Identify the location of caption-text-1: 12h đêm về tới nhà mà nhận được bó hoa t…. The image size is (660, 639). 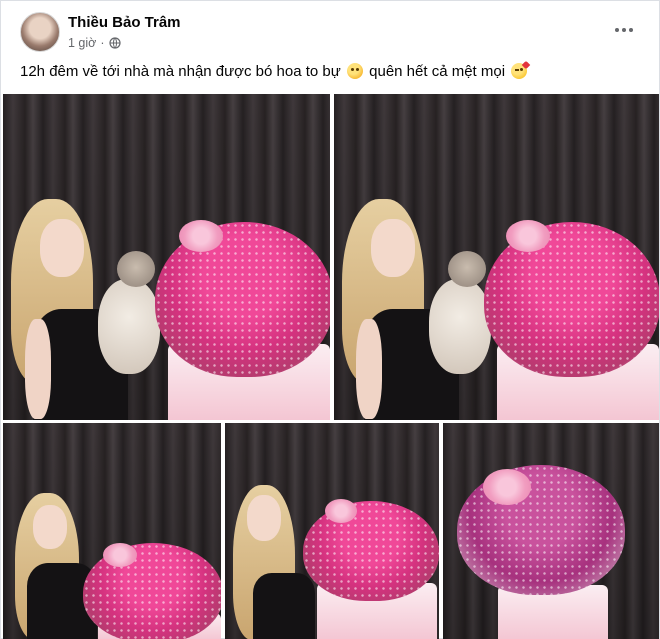
(180, 71).